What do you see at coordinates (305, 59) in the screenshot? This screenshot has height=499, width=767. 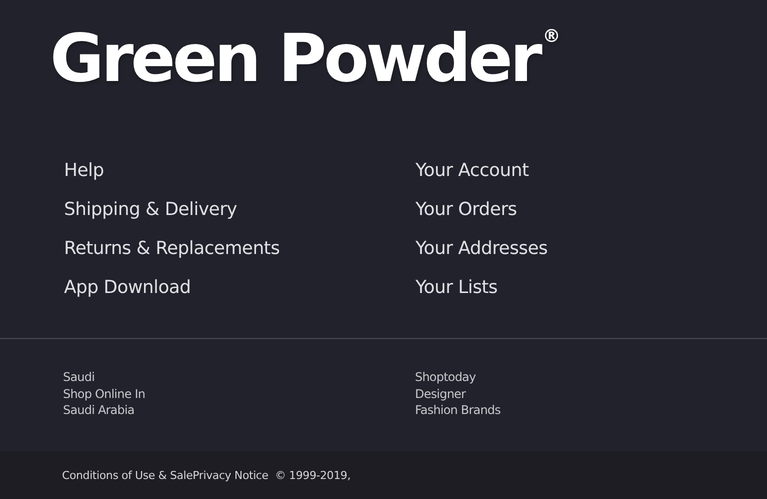 I see `brand-logo: Green Powder$^{®}$` at bounding box center [305, 59].